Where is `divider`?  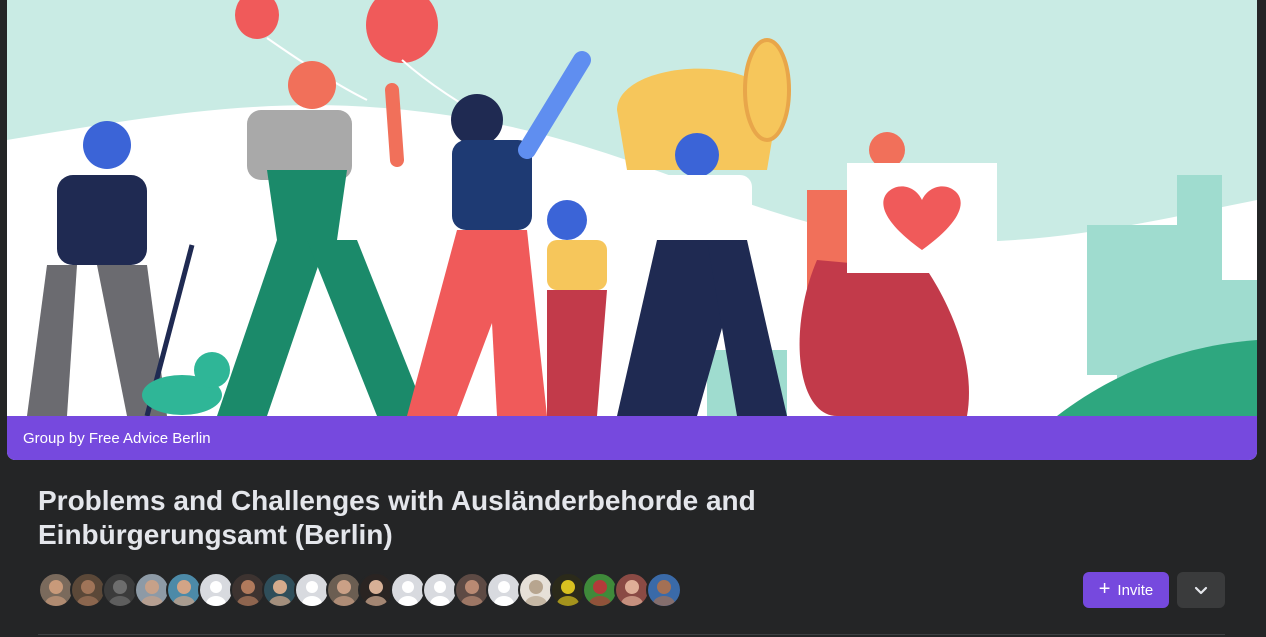 divider is located at coordinates (631, 634).